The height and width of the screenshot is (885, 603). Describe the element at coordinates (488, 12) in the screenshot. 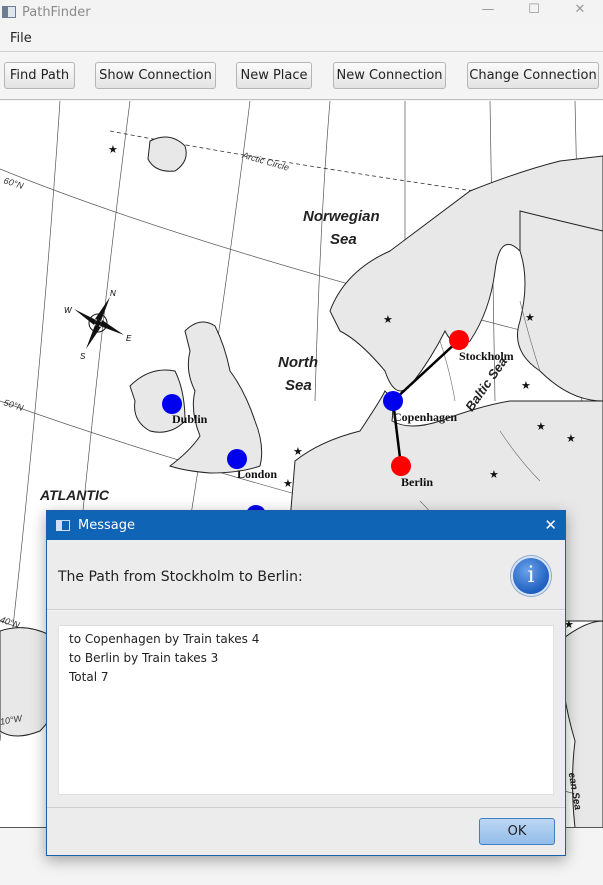

I see `minimize-button: —` at that location.